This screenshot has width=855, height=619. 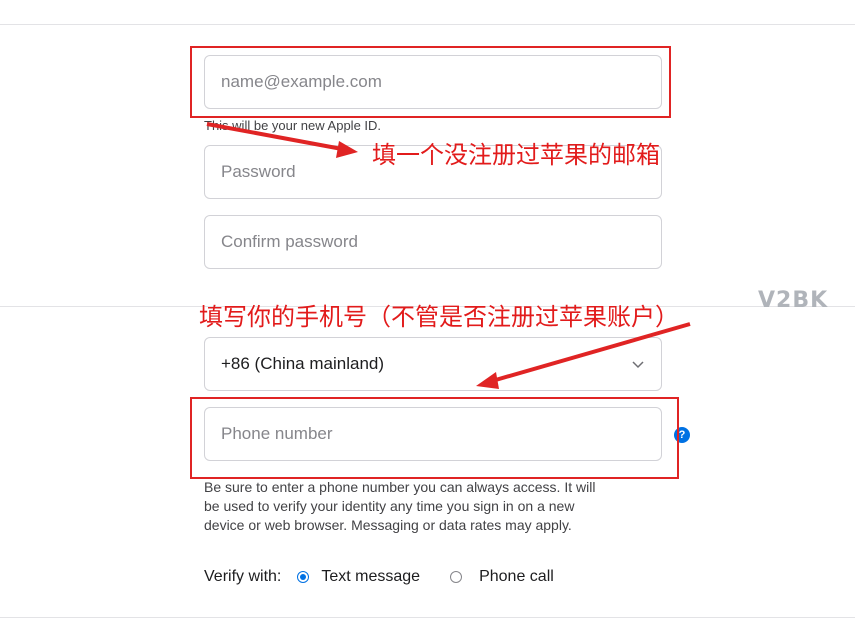 I want to click on email-arrow, so click(x=274, y=136).